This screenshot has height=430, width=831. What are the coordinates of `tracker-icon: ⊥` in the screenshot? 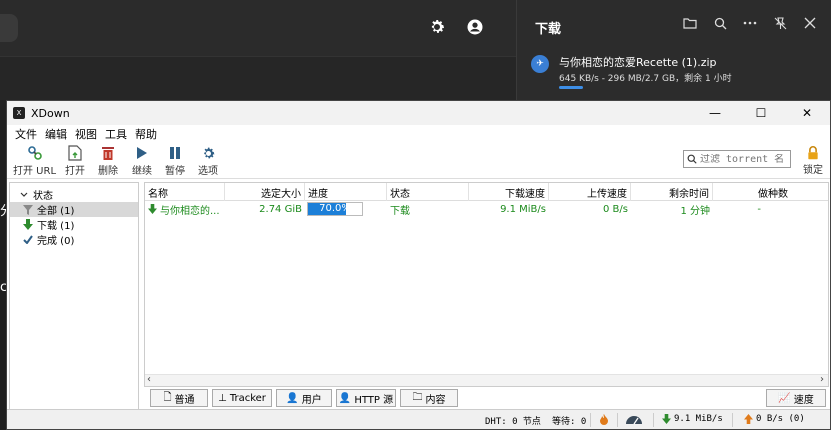 It's located at (222, 398).